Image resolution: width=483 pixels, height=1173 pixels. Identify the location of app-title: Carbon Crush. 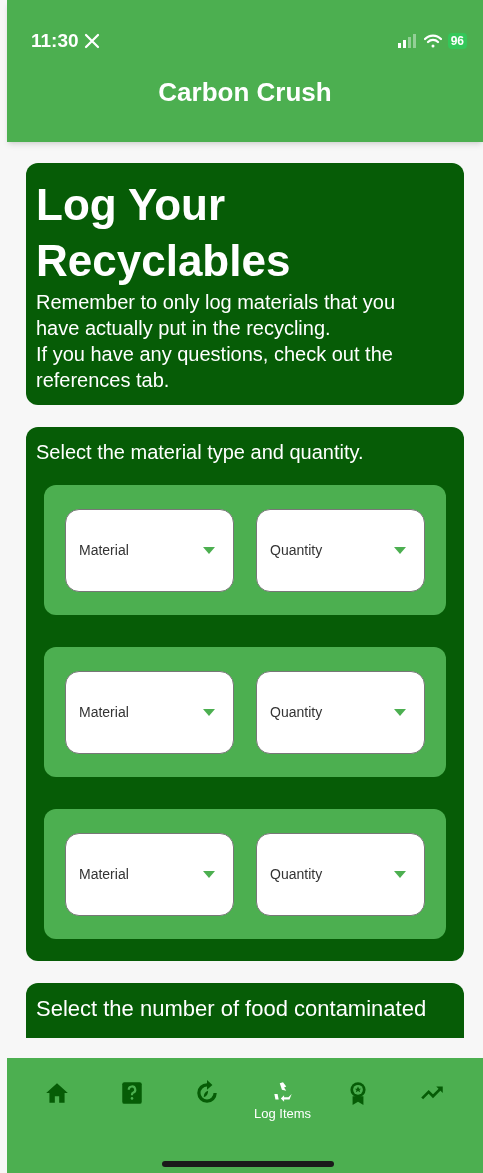
(245, 92).